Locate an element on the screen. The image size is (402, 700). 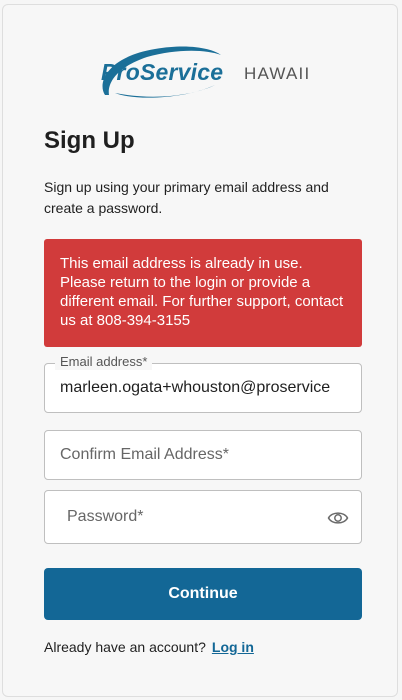
password-input is located at coordinates (192, 517).